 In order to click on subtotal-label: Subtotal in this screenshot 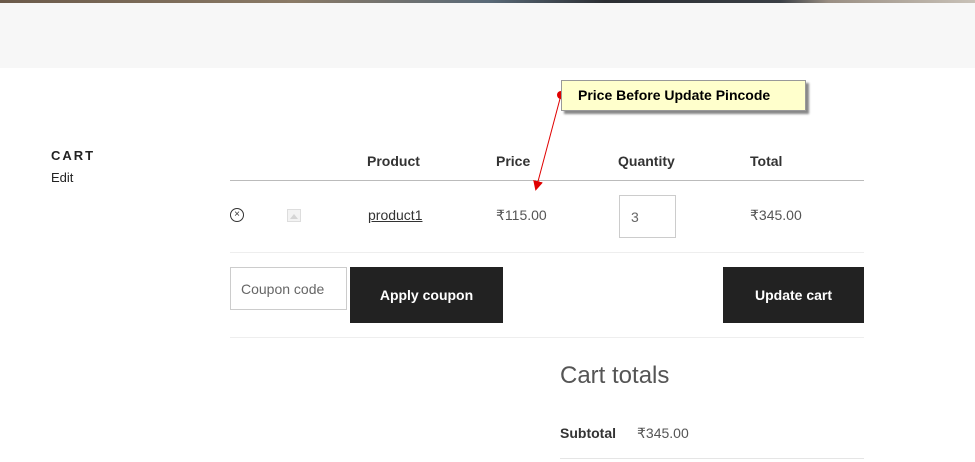, I will do `click(588, 433)`.